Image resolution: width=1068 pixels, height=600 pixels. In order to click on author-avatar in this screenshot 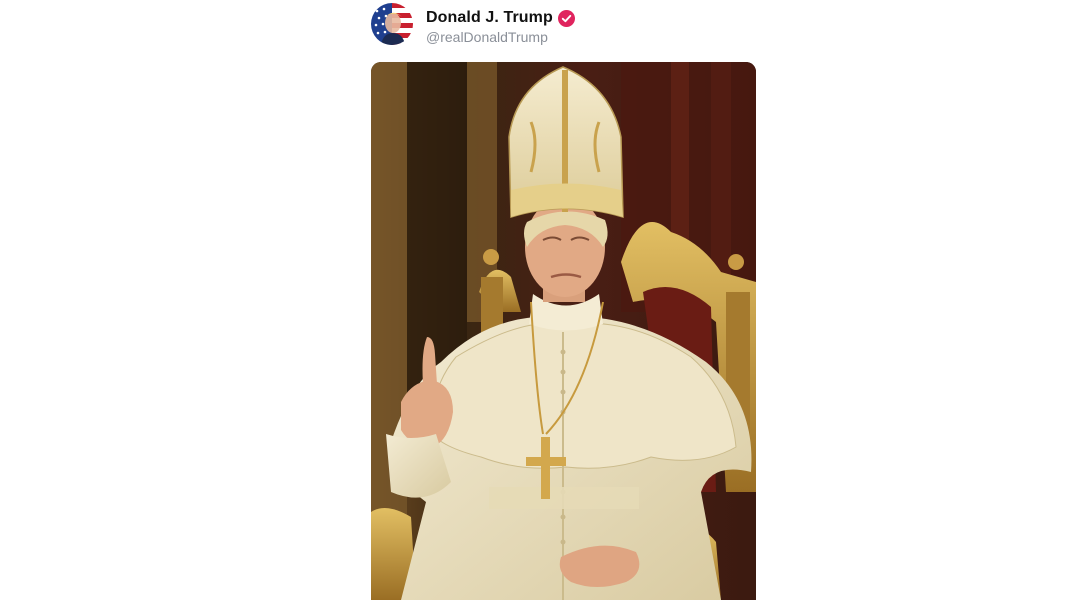, I will do `click(392, 24)`.